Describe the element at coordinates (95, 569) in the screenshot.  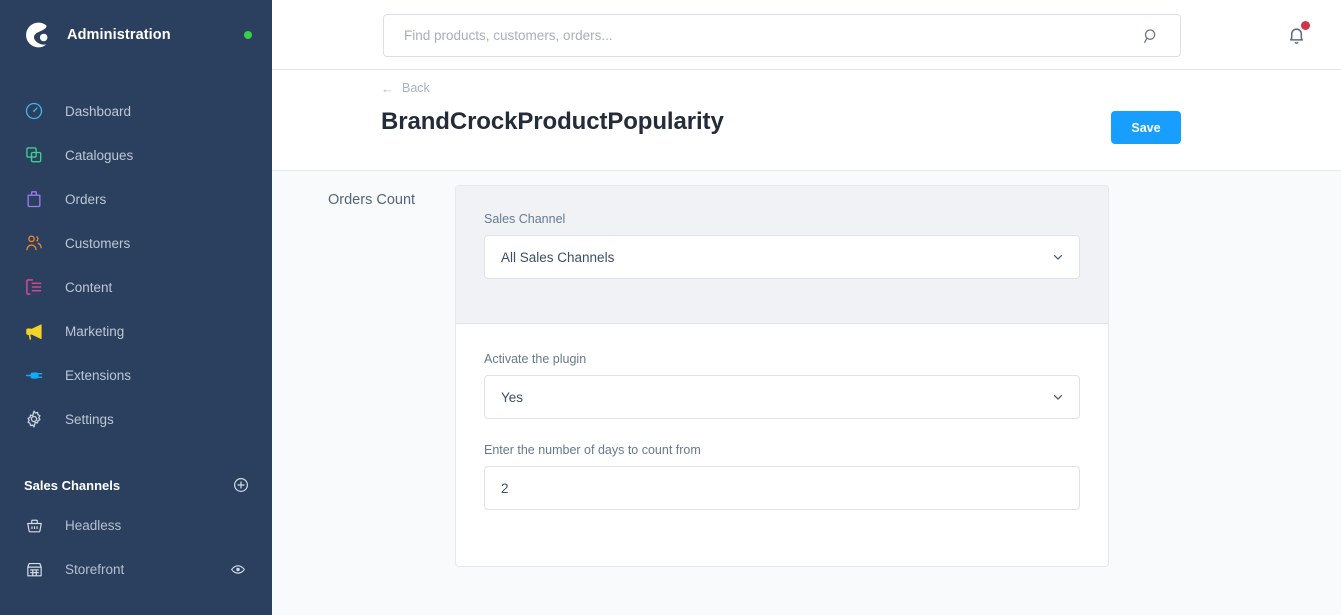
I see `sidebar-item-label: Storefront` at that location.